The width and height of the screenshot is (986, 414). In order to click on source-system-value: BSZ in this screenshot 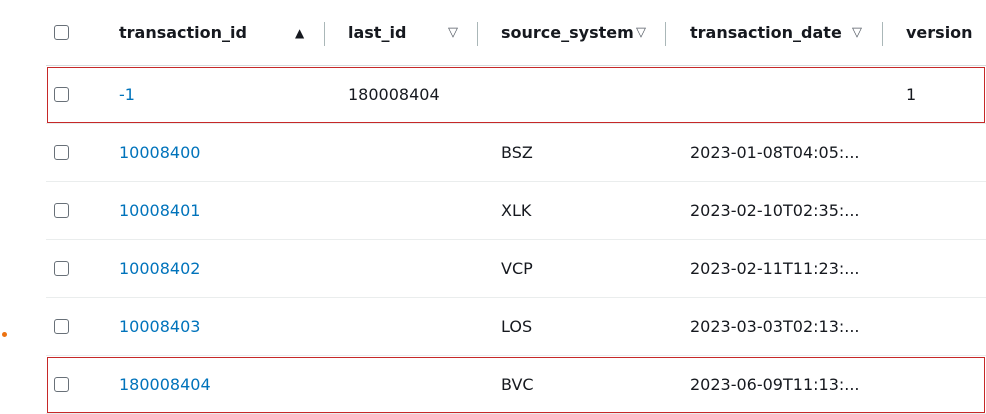, I will do `click(517, 152)`.